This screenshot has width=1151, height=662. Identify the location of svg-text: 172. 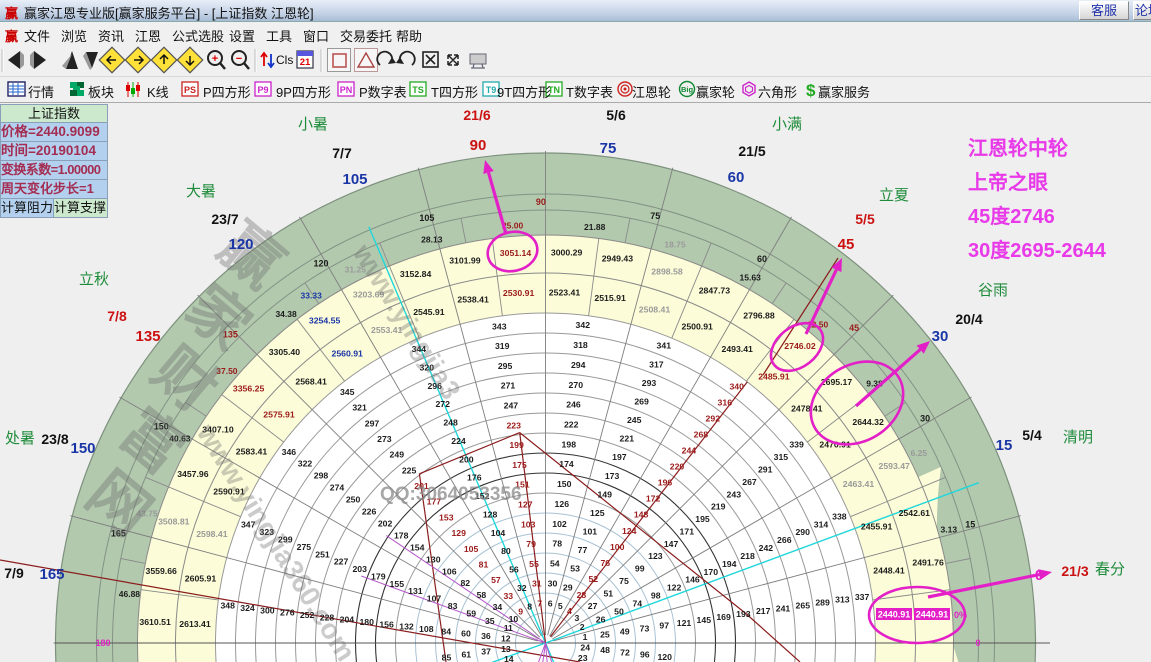
(653, 499).